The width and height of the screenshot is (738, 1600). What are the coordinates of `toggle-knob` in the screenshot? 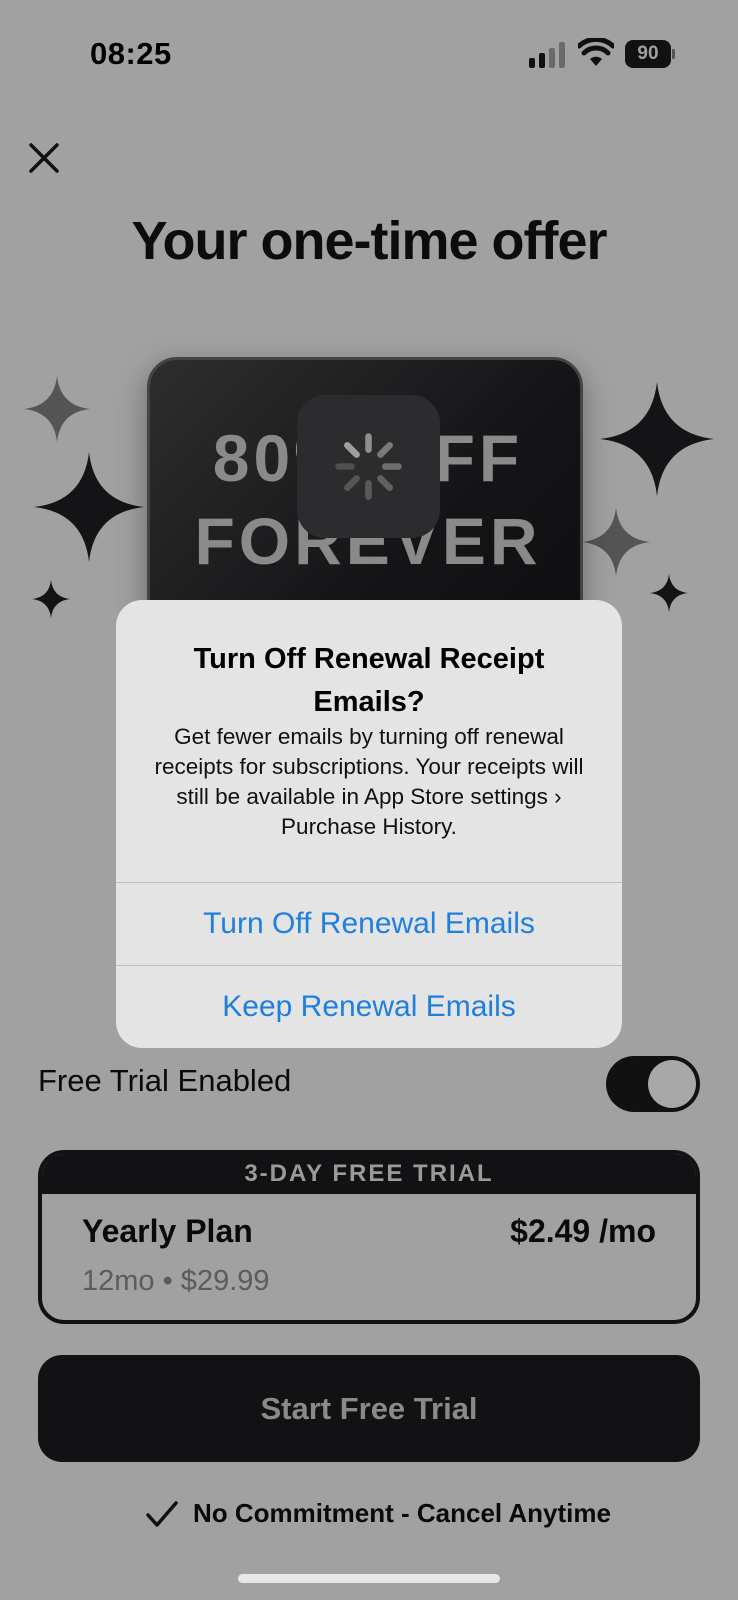 It's located at (672, 1084).